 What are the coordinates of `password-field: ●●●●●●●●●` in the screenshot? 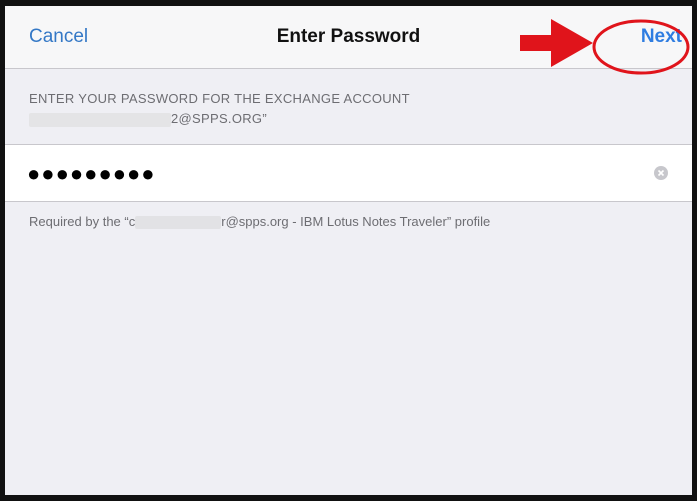 It's located at (348, 173).